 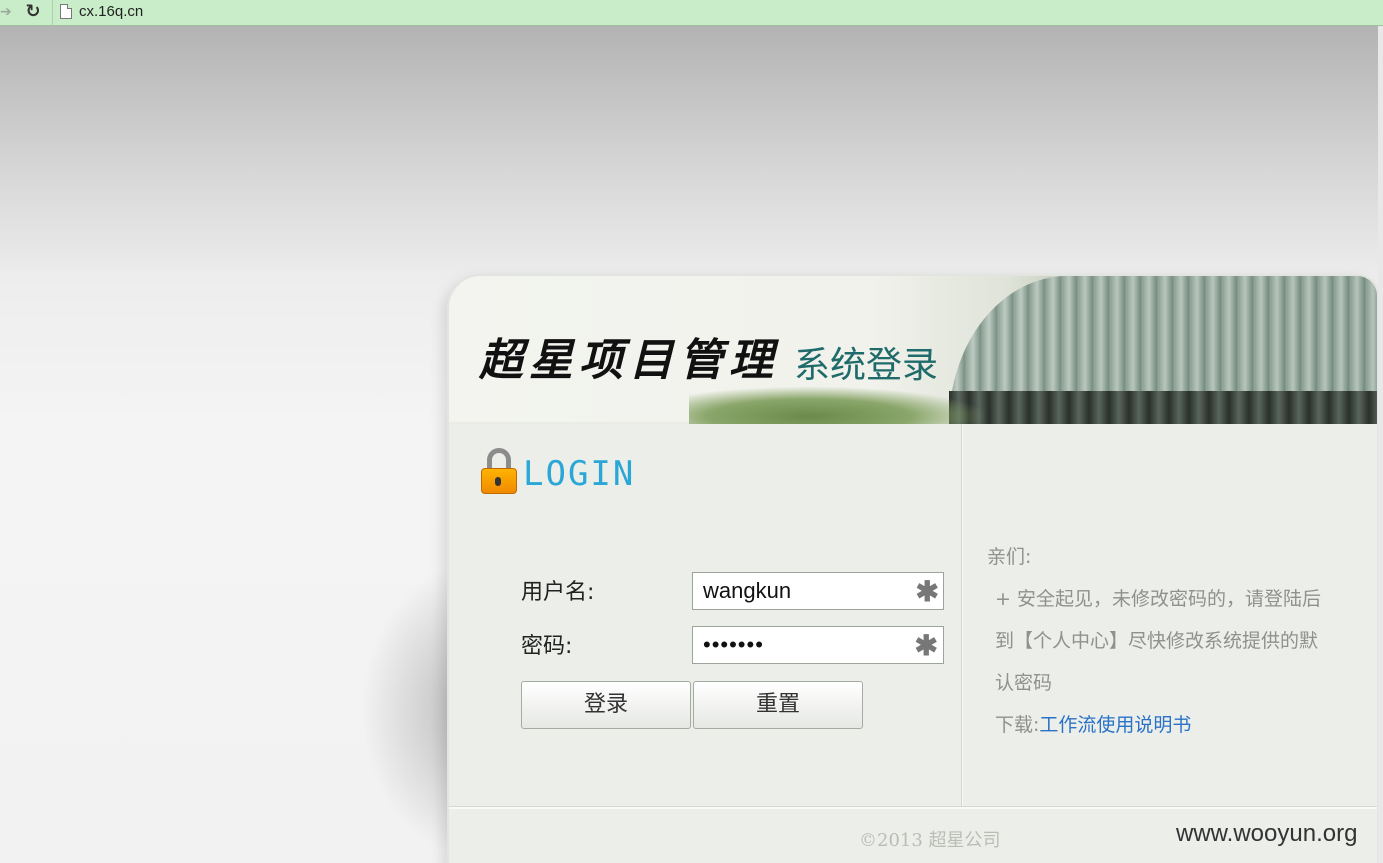 I want to click on banner-subtitle: 系统登录, so click(x=866, y=365).